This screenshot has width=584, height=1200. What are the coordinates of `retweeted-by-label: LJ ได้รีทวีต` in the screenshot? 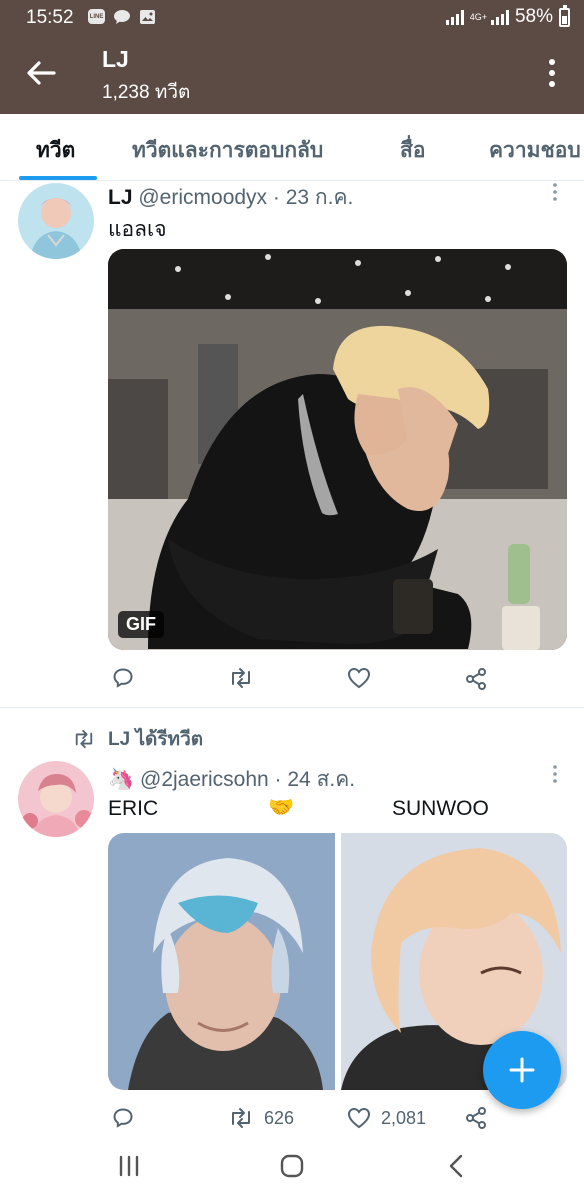 It's located at (156, 739).